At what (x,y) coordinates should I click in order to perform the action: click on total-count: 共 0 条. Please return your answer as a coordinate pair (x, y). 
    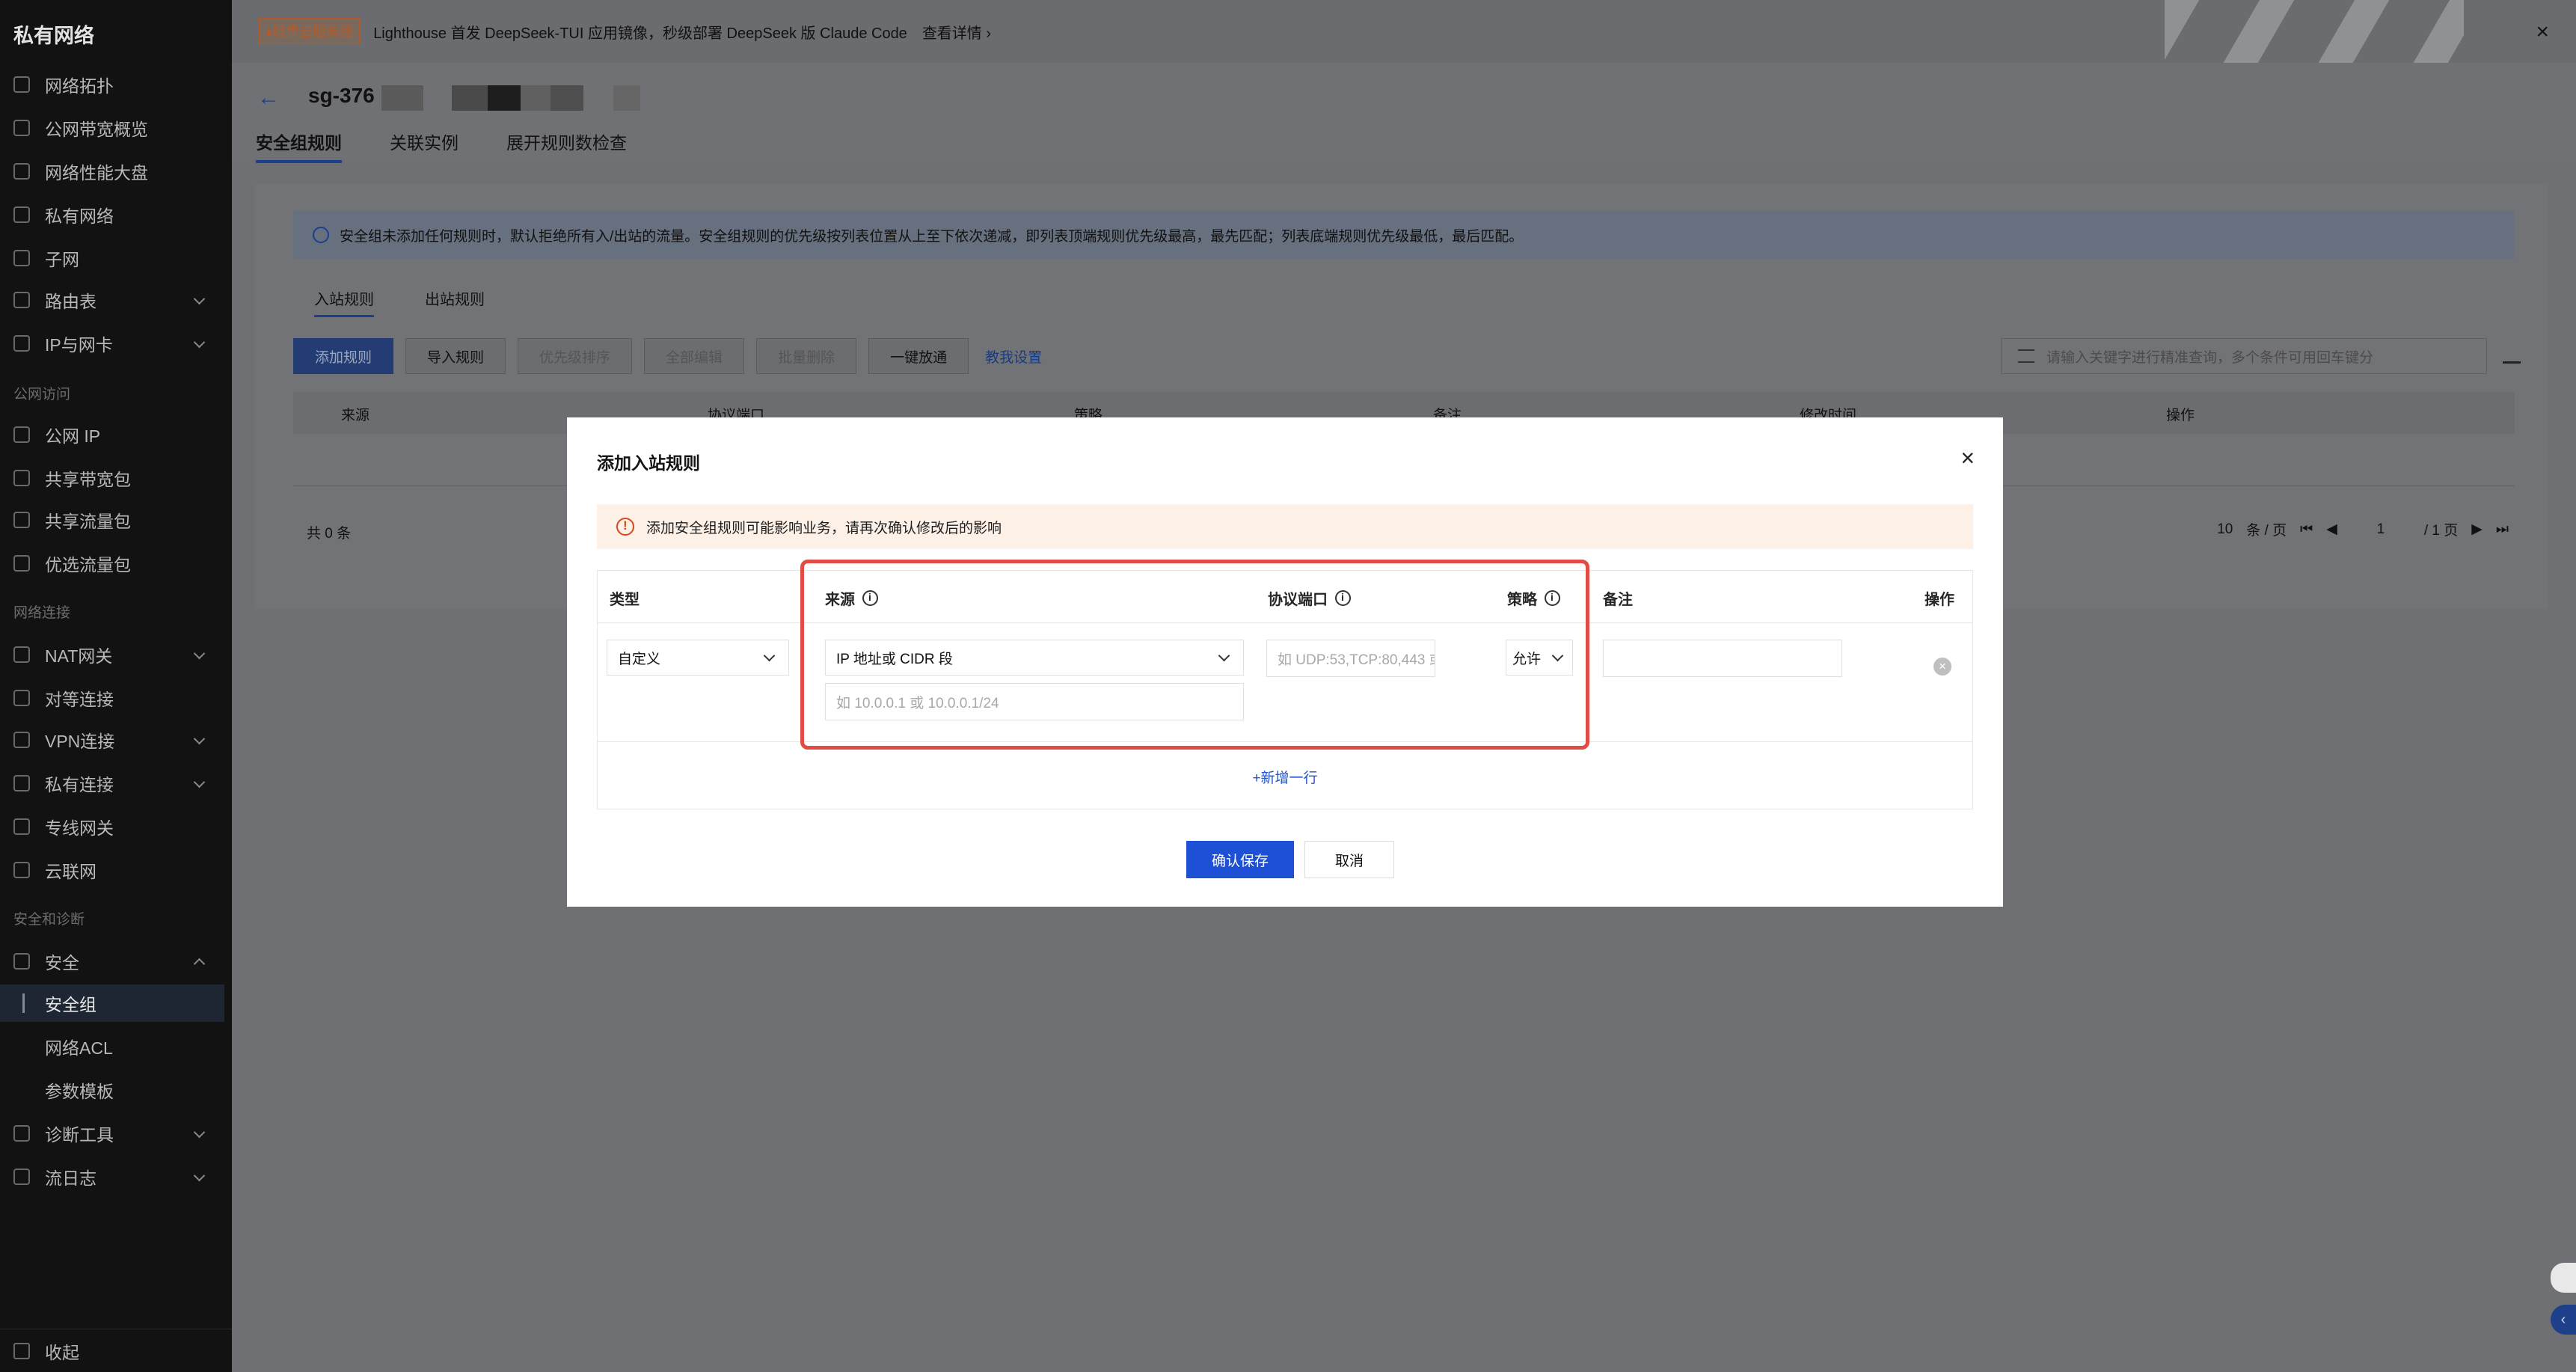
    Looking at the image, I should click on (329, 534).